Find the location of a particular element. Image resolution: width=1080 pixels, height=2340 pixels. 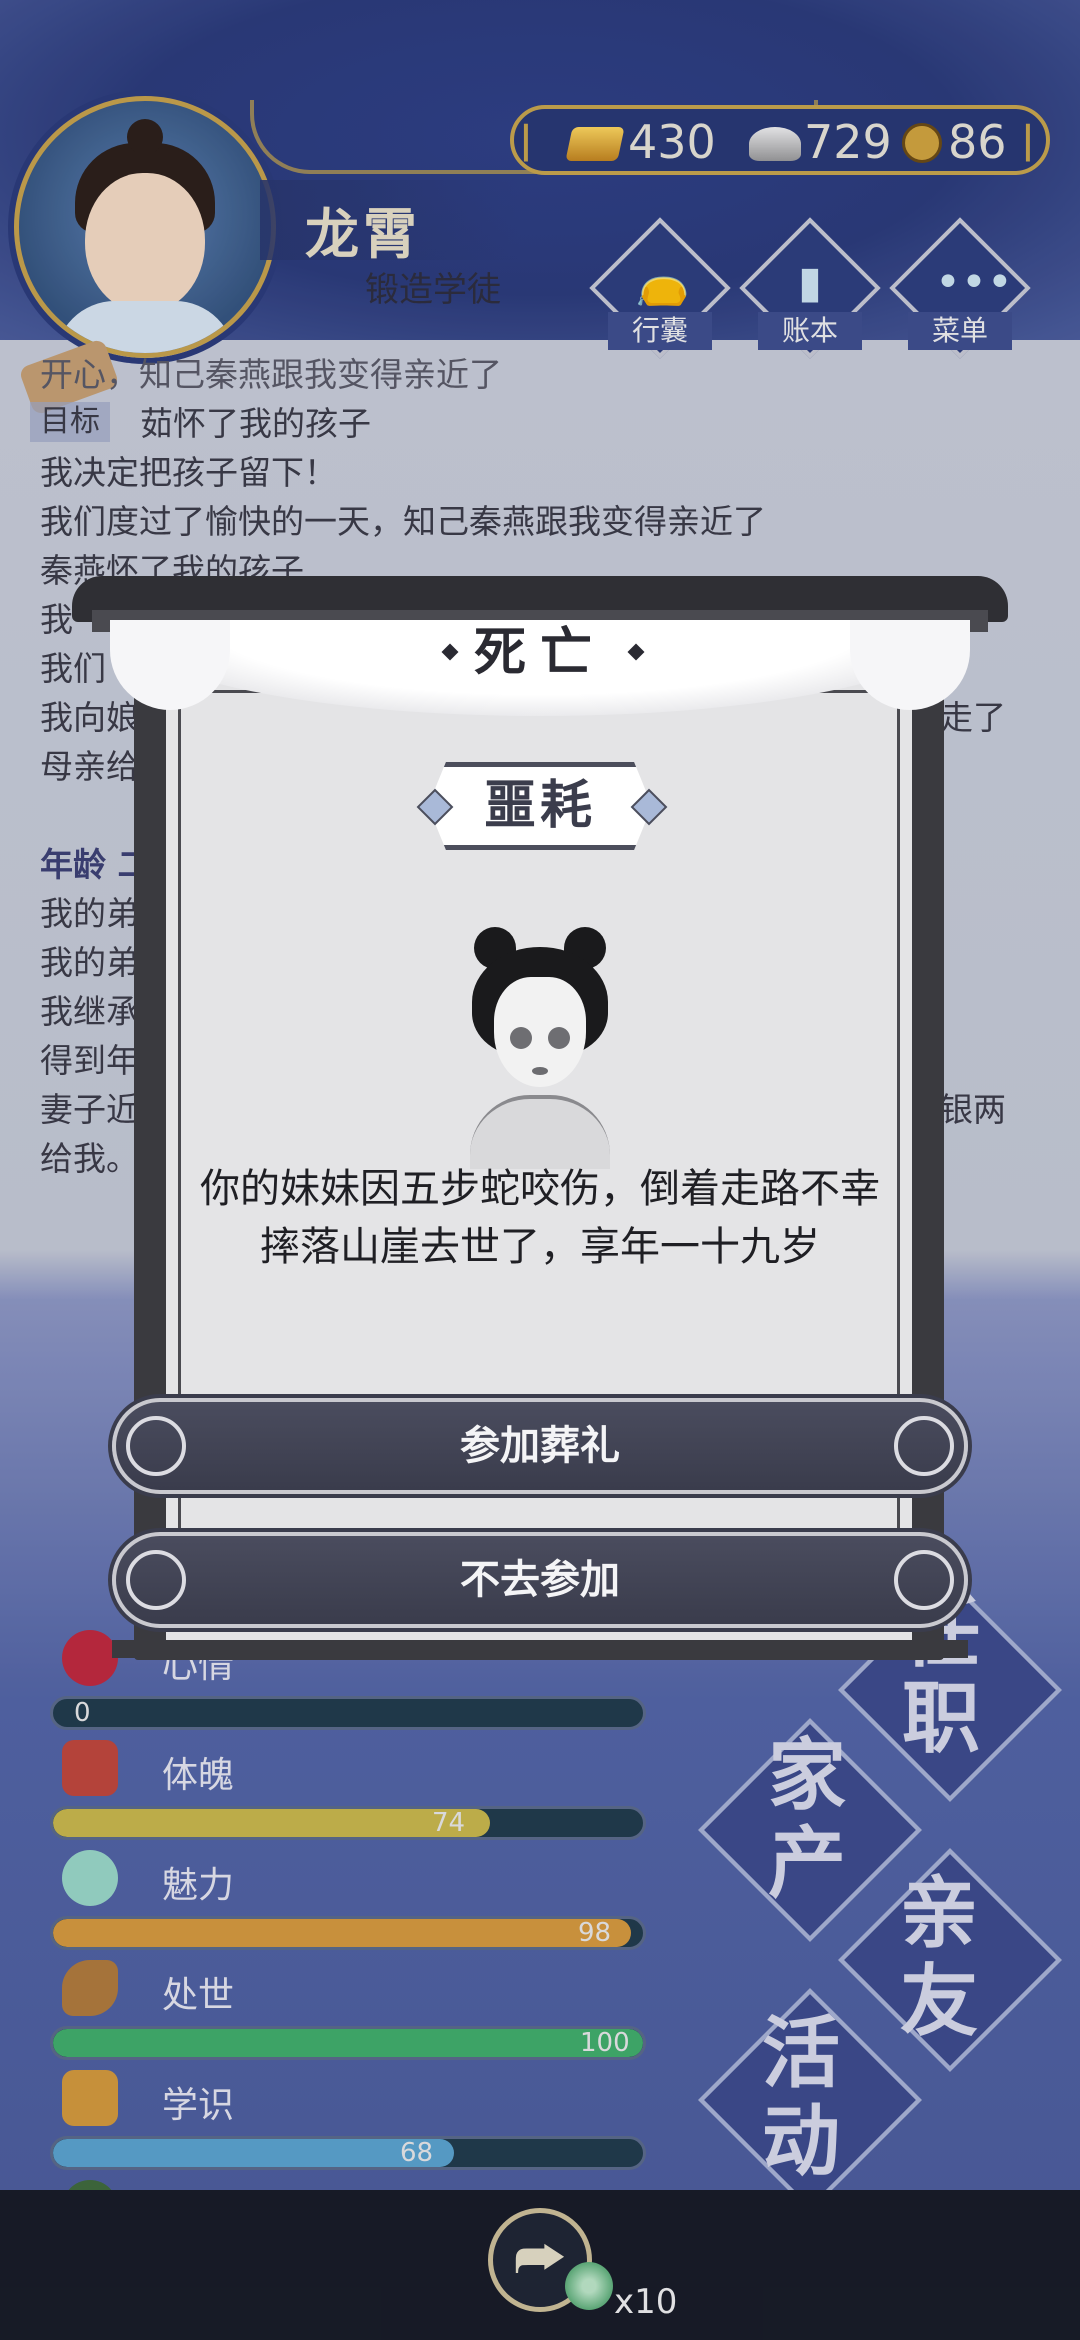

decline-label: 不去参加 is located at coordinates (540, 1580).